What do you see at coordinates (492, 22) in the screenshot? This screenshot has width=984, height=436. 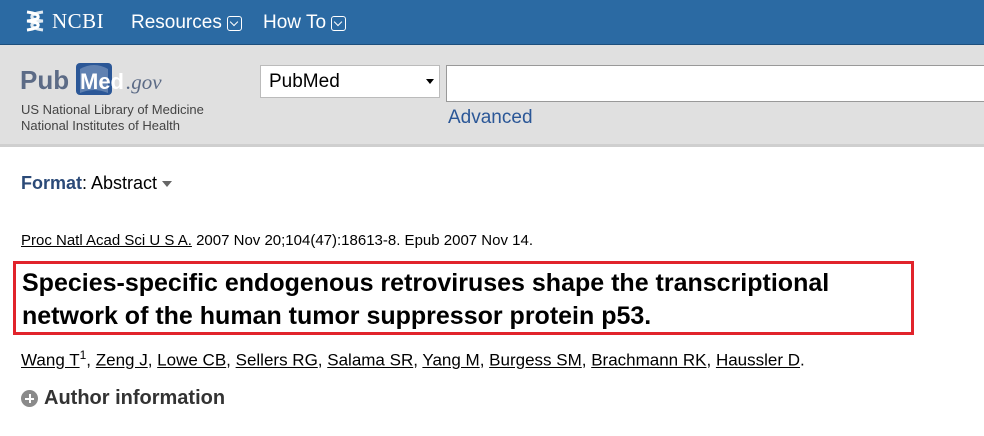 I see `ncbi-header: NCBI Resources How To` at bounding box center [492, 22].